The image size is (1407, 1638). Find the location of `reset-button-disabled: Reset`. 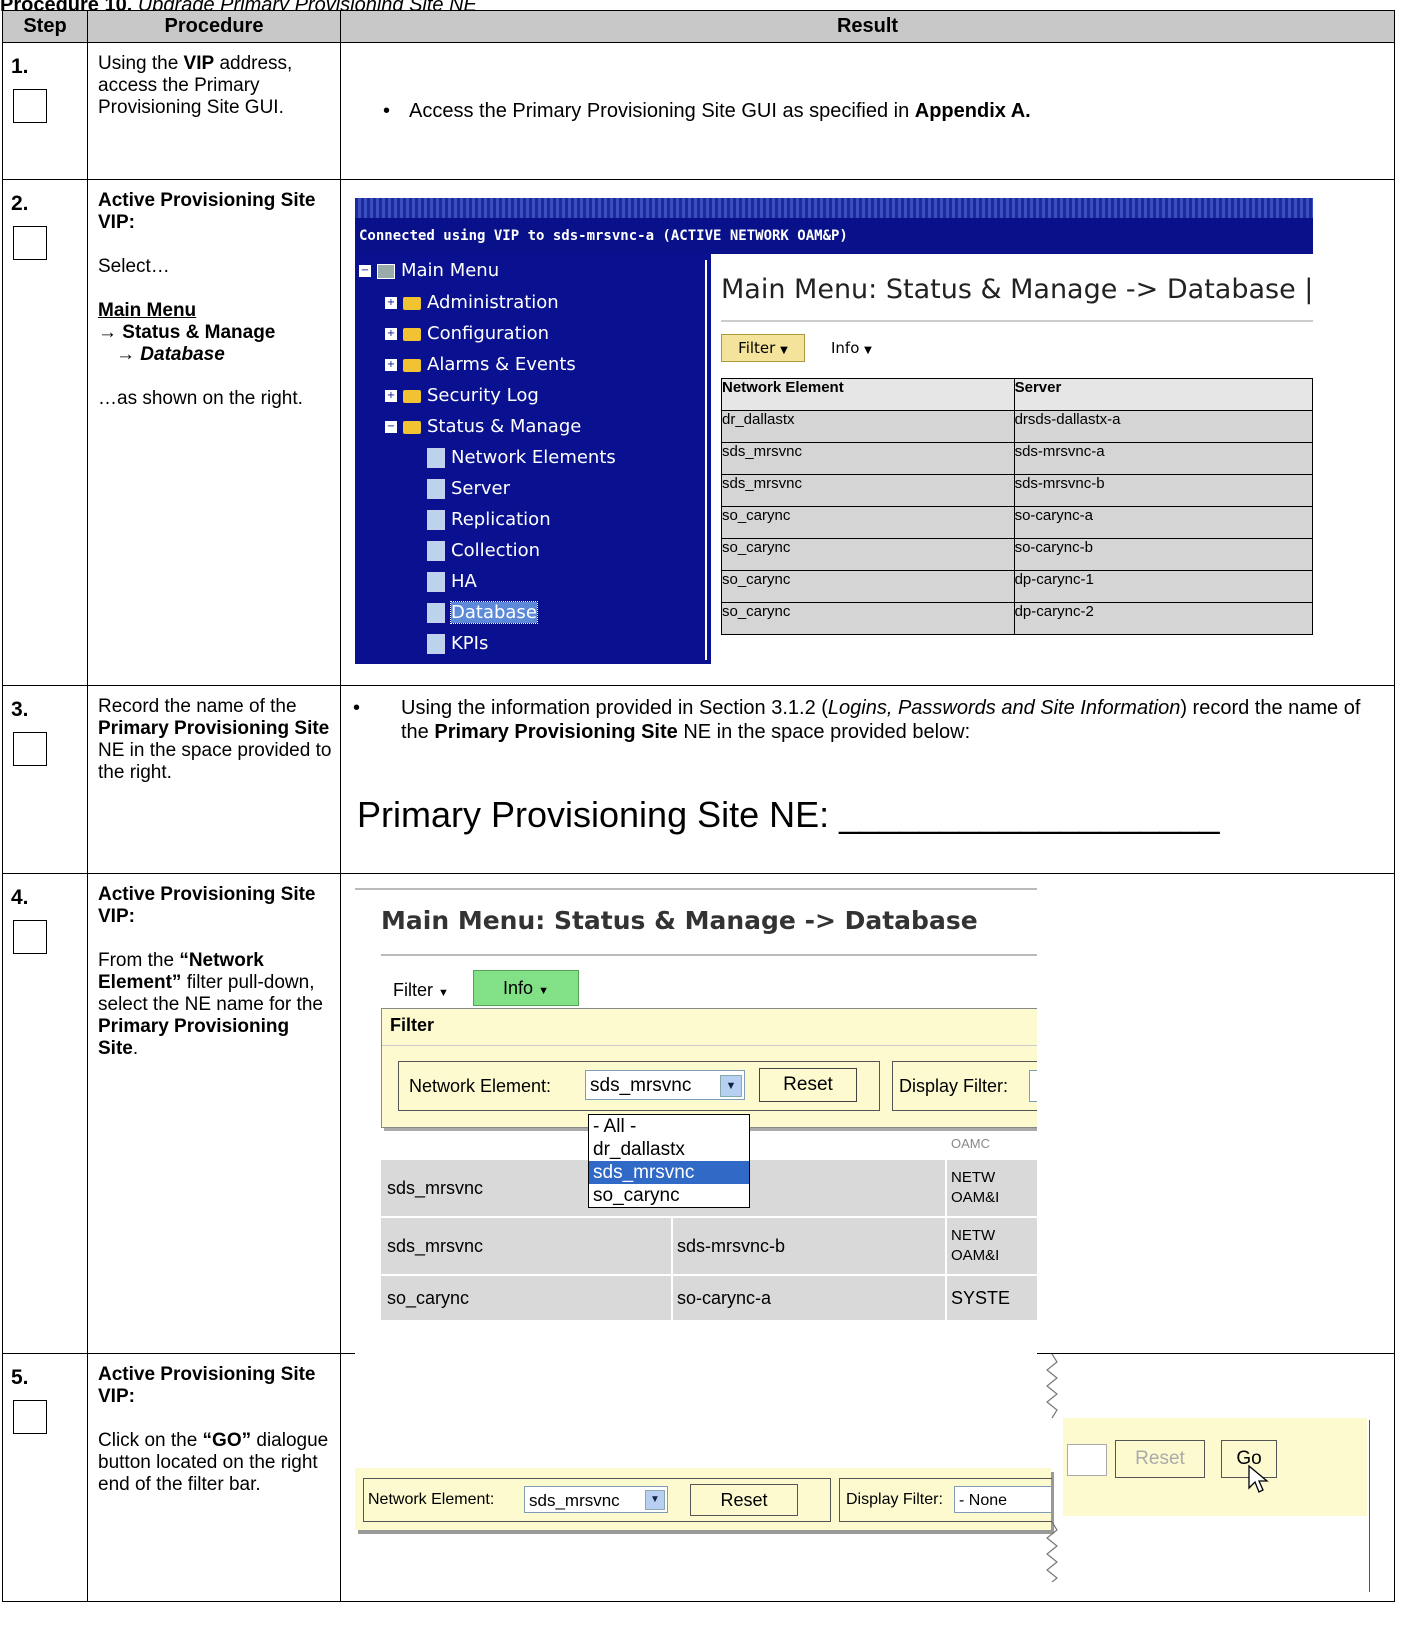

reset-button-disabled: Reset is located at coordinates (1160, 1459).